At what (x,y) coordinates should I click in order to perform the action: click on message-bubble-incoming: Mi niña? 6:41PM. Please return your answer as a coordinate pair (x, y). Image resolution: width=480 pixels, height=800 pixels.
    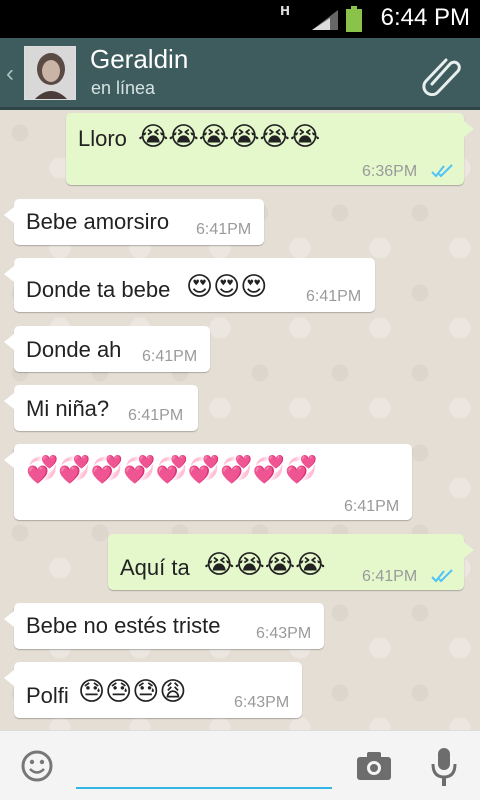
    Looking at the image, I should click on (101, 408).